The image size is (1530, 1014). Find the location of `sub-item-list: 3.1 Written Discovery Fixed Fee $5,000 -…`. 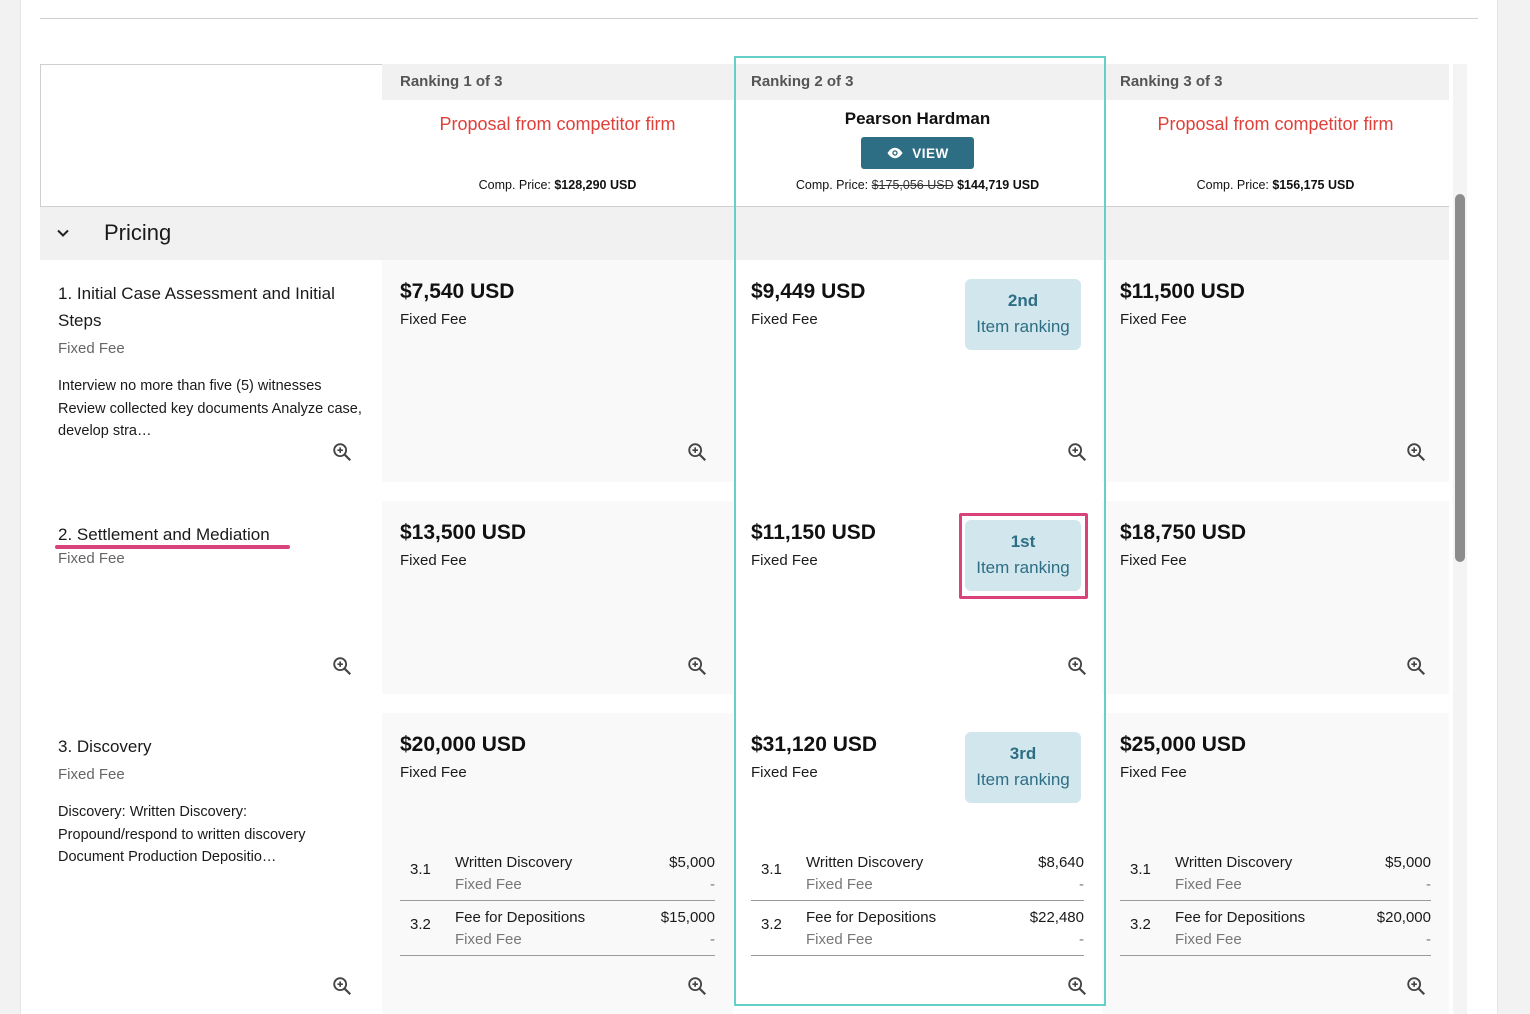

sub-item-list: 3.1 Written Discovery Fixed Fee $5,000 -… is located at coordinates (1275, 901).